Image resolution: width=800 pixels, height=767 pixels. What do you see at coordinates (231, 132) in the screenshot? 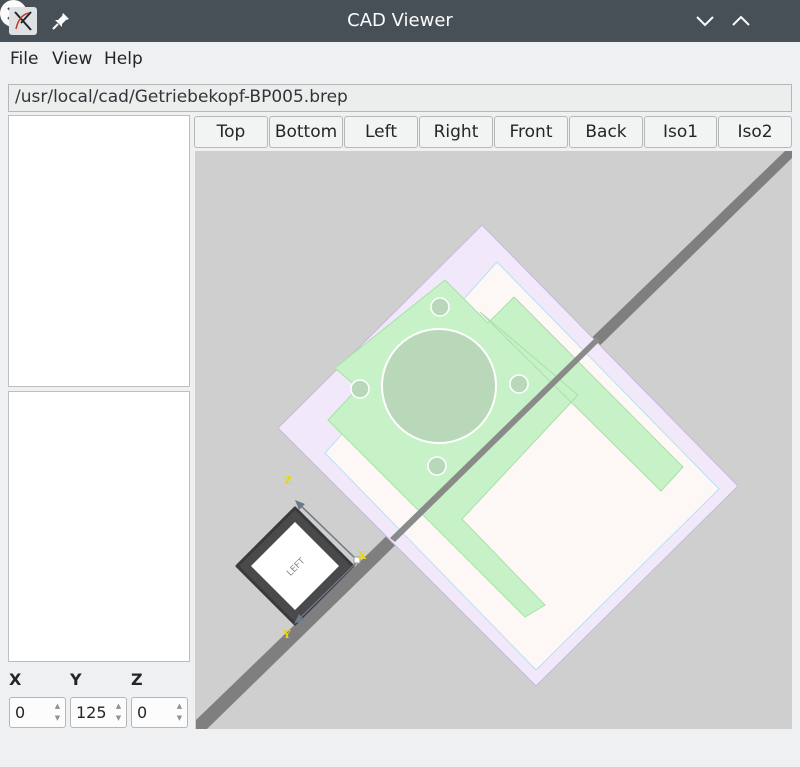
I see `view-top-button: Top` at bounding box center [231, 132].